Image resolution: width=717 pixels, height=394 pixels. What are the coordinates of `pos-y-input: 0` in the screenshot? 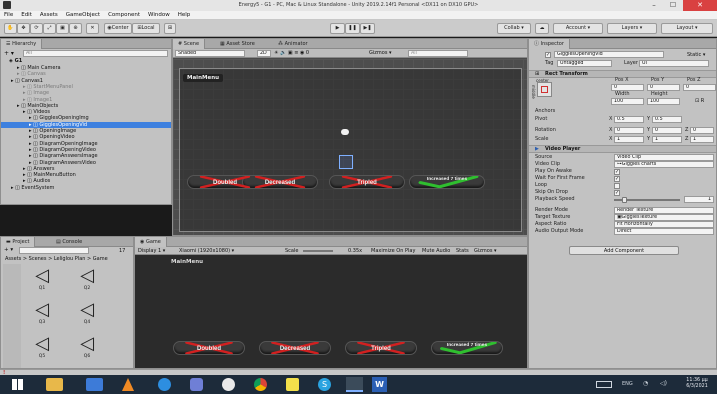 It's located at (663, 87).